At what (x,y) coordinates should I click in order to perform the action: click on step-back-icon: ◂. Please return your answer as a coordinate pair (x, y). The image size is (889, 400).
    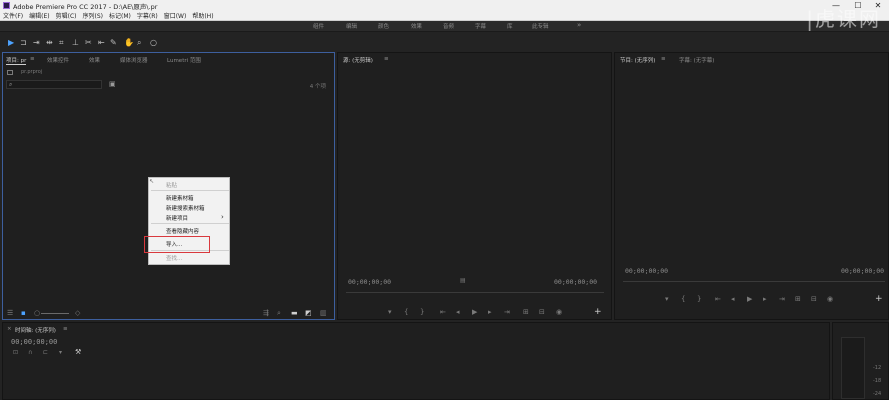
    Looking at the image, I should click on (458, 312).